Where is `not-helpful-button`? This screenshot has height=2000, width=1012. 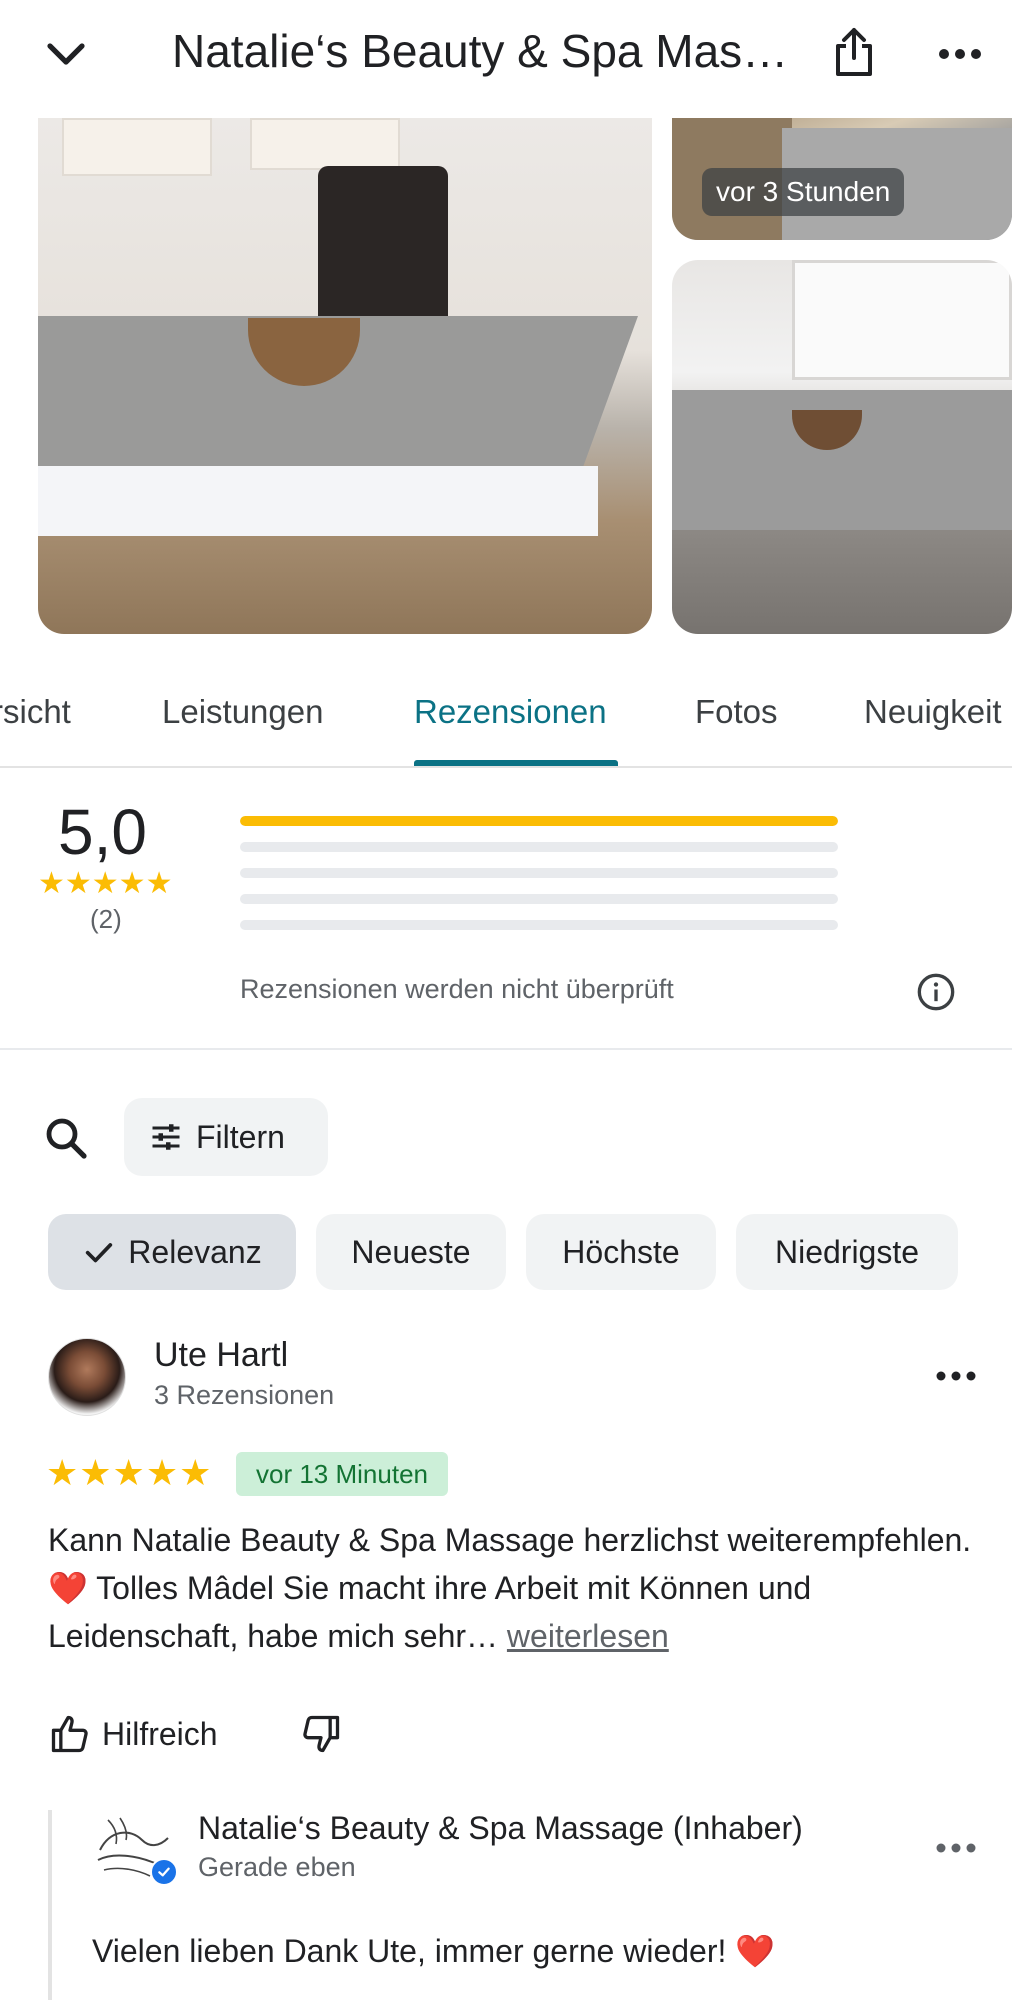
not-helpful-button is located at coordinates (321, 1734).